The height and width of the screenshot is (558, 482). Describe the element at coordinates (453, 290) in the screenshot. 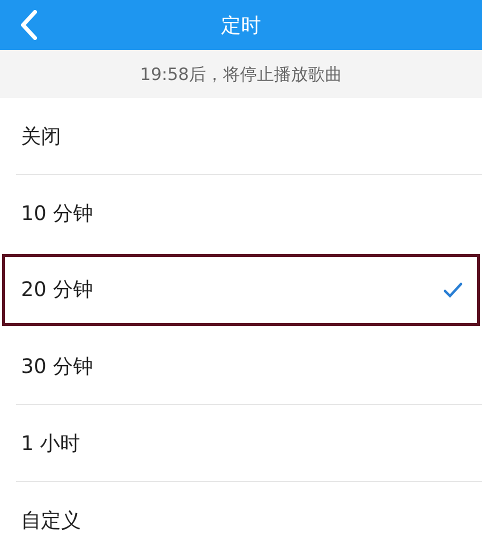

I see `checkmark-icon` at that location.